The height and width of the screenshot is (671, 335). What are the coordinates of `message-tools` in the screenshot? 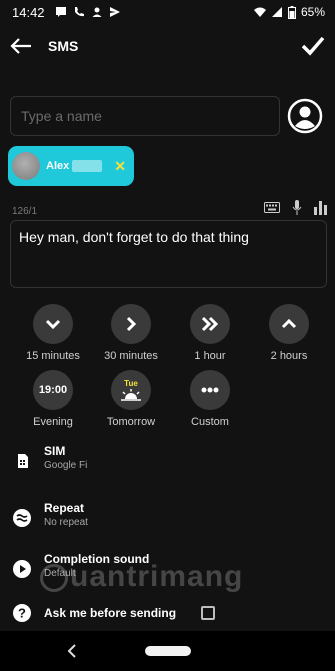 It's located at (295, 207).